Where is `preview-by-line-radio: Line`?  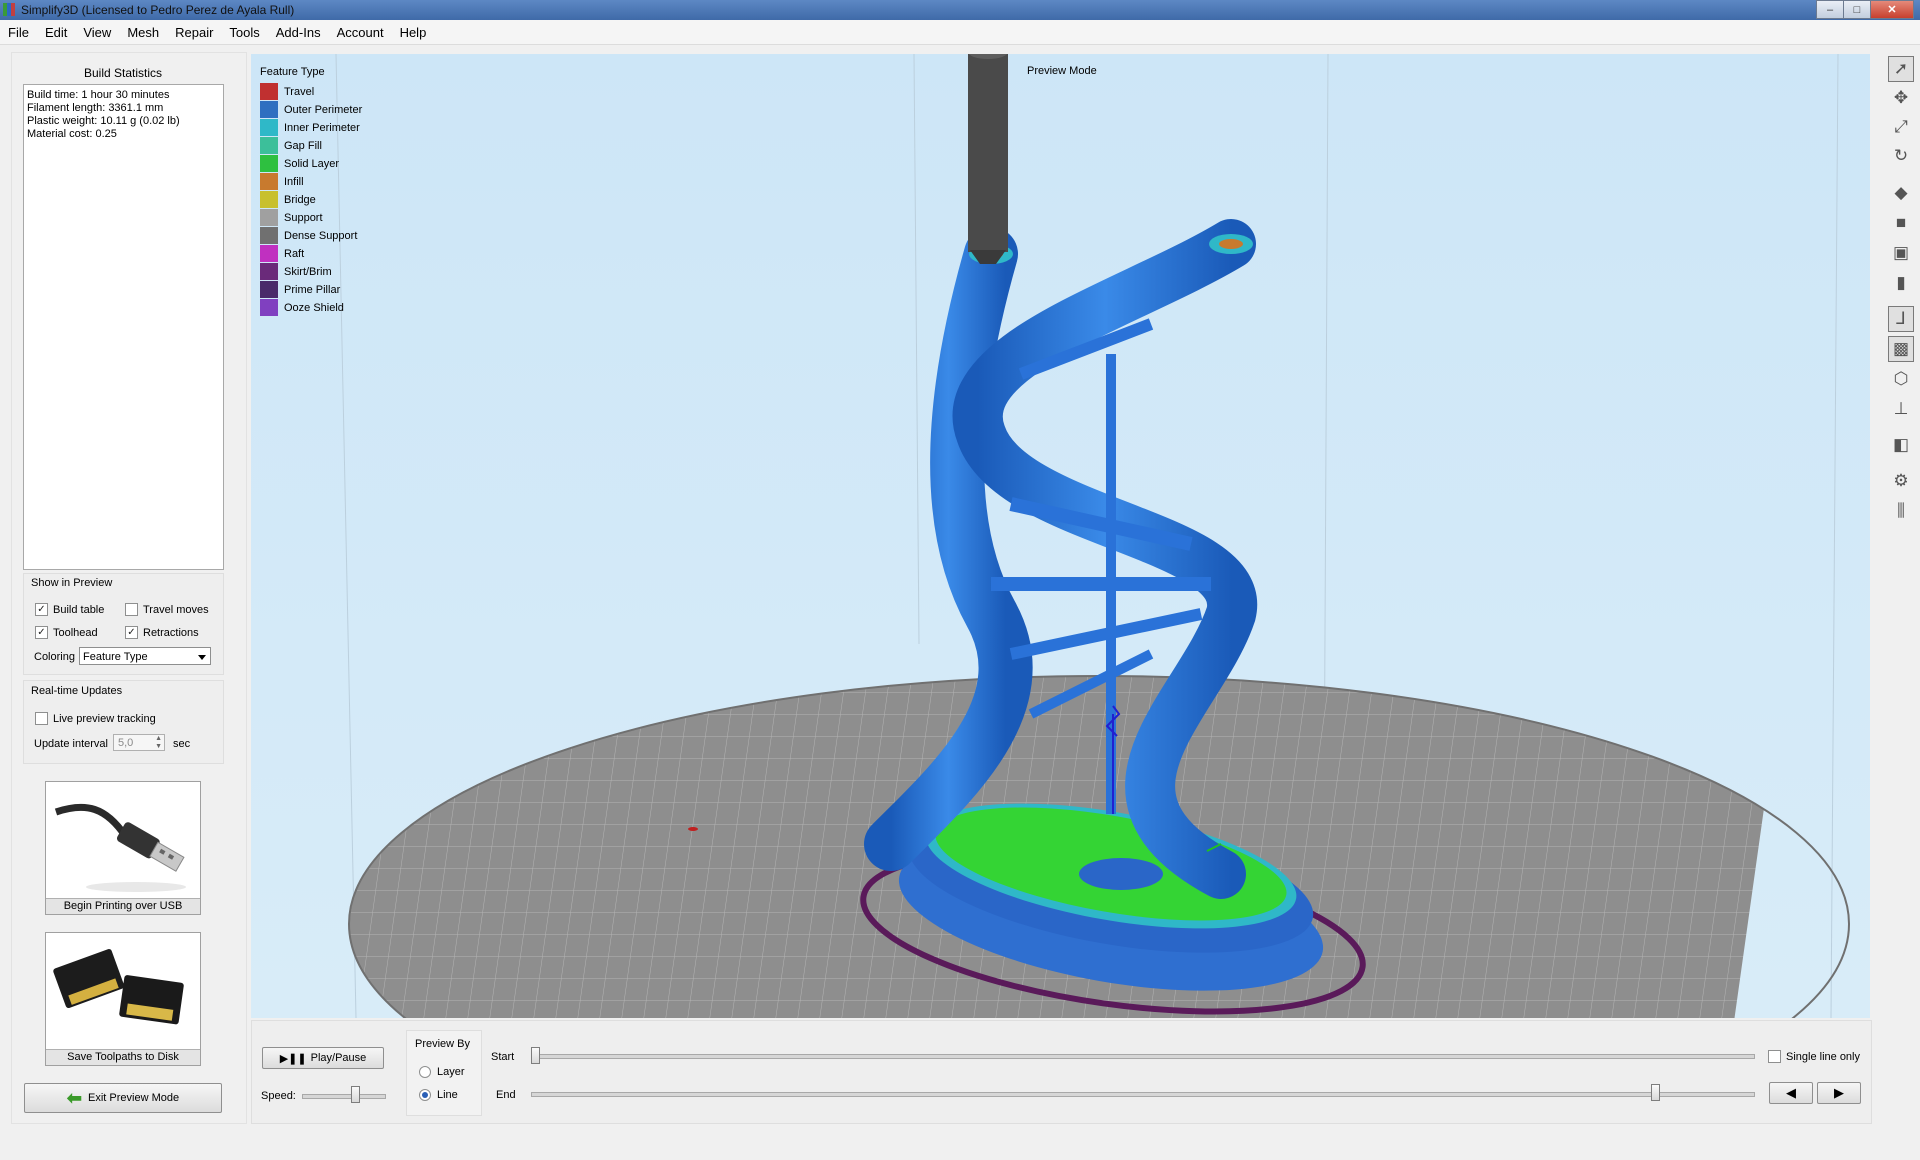
preview-by-line-radio: Line is located at coordinates (438, 1095).